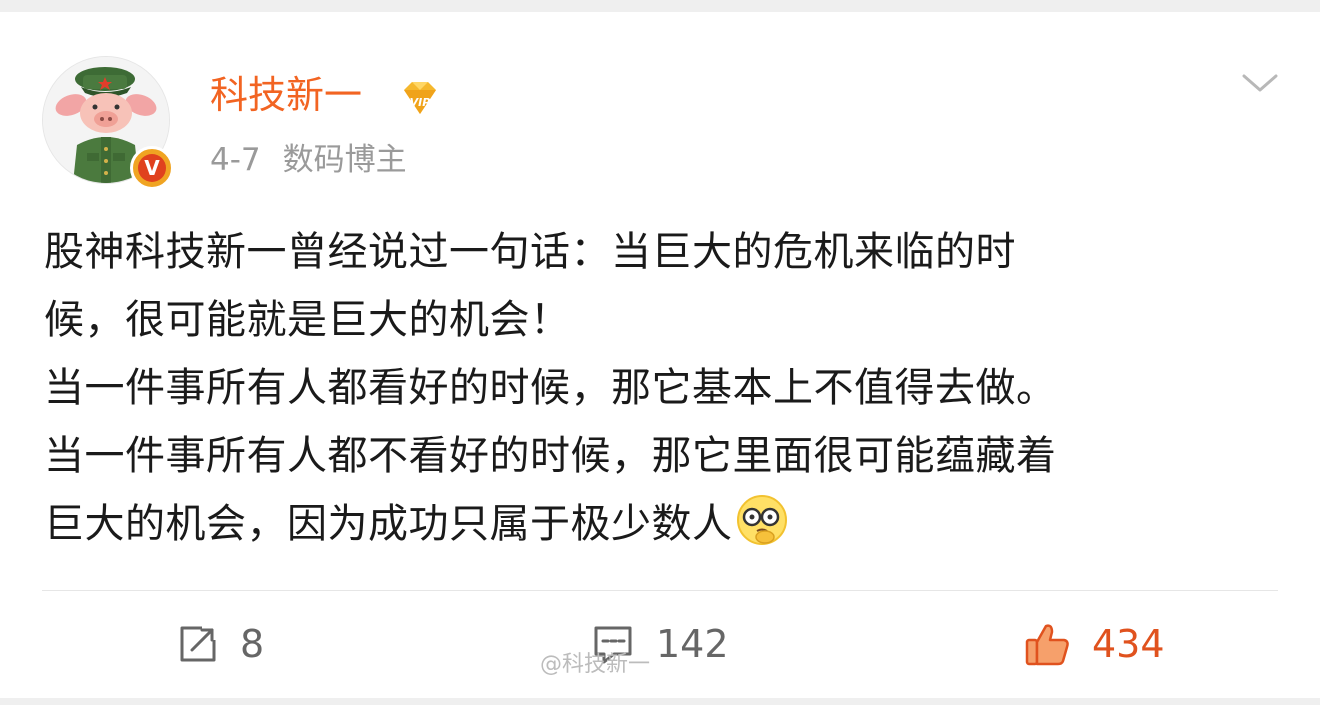 The width and height of the screenshot is (1320, 705). I want to click on chevron-down-icon, so click(1260, 83).